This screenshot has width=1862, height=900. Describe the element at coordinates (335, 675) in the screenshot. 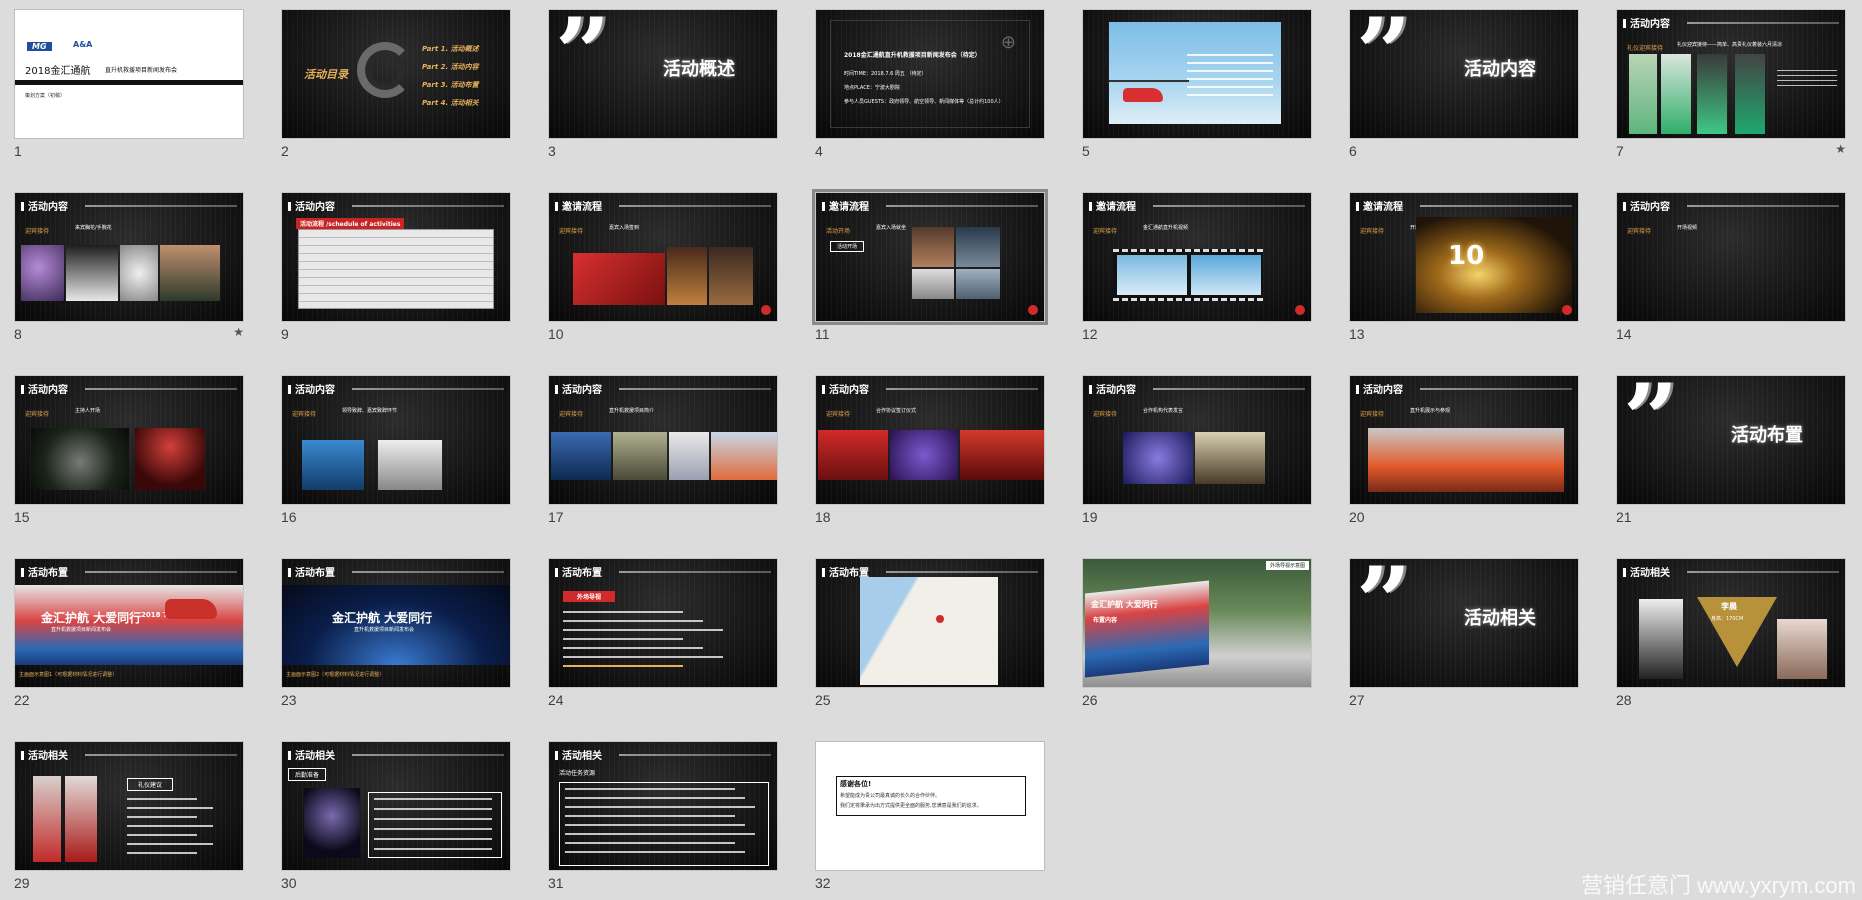

I see `banner-caption: 主画面示意图2（可根据材料情况进行调整）` at that location.